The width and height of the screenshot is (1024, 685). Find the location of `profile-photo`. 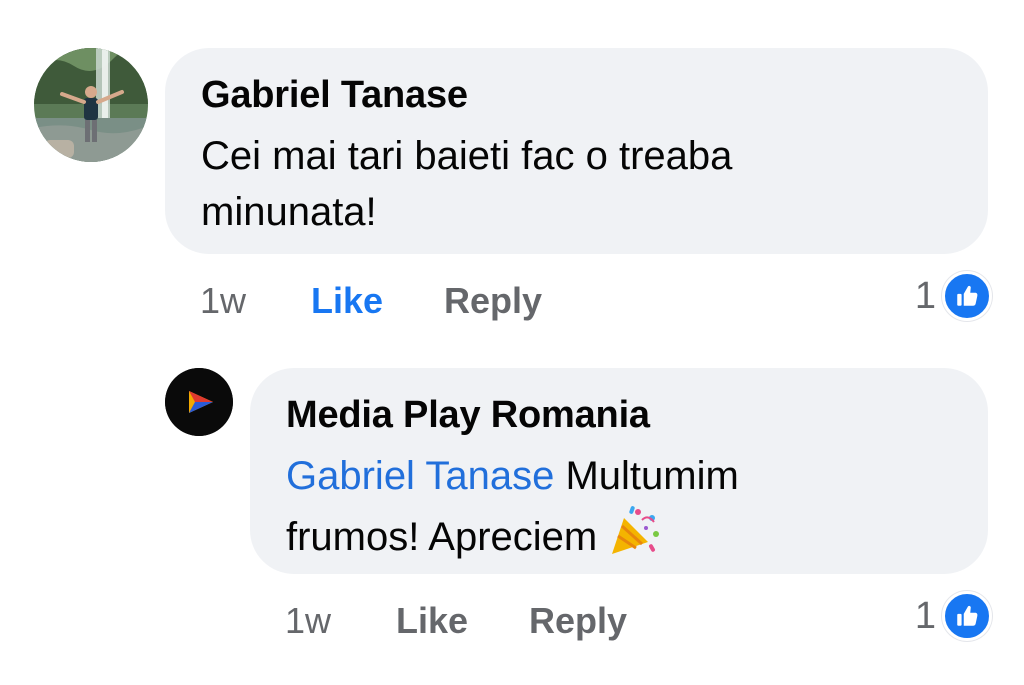

profile-photo is located at coordinates (91, 105).